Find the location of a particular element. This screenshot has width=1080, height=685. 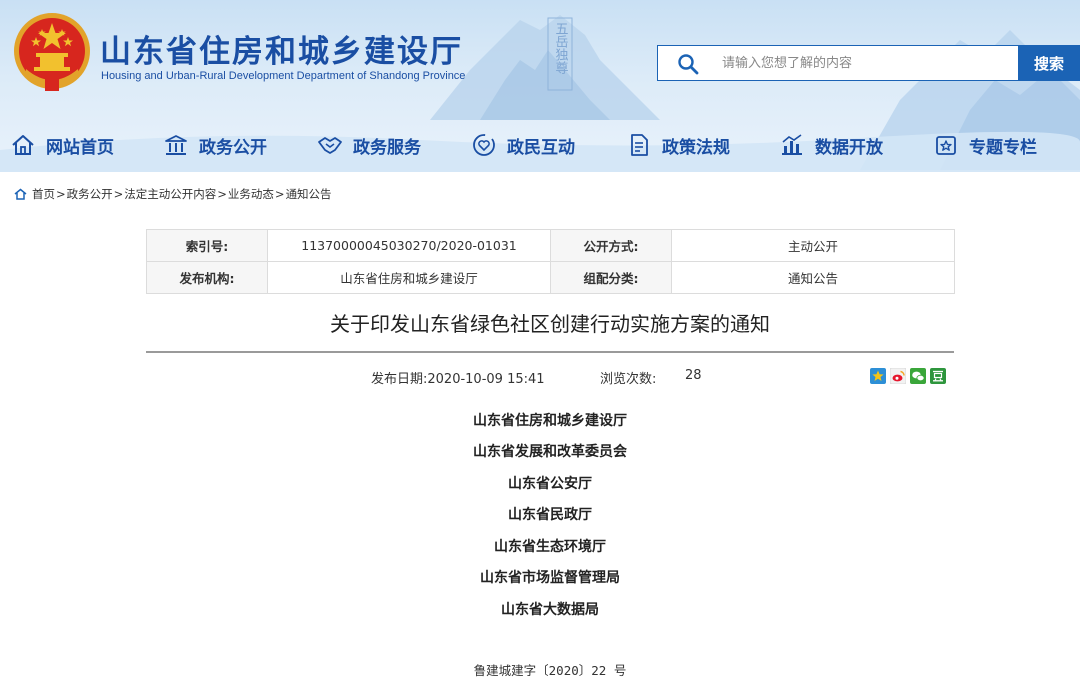

publish-date-value: 2020-10-09 15:41 is located at coordinates (486, 379).